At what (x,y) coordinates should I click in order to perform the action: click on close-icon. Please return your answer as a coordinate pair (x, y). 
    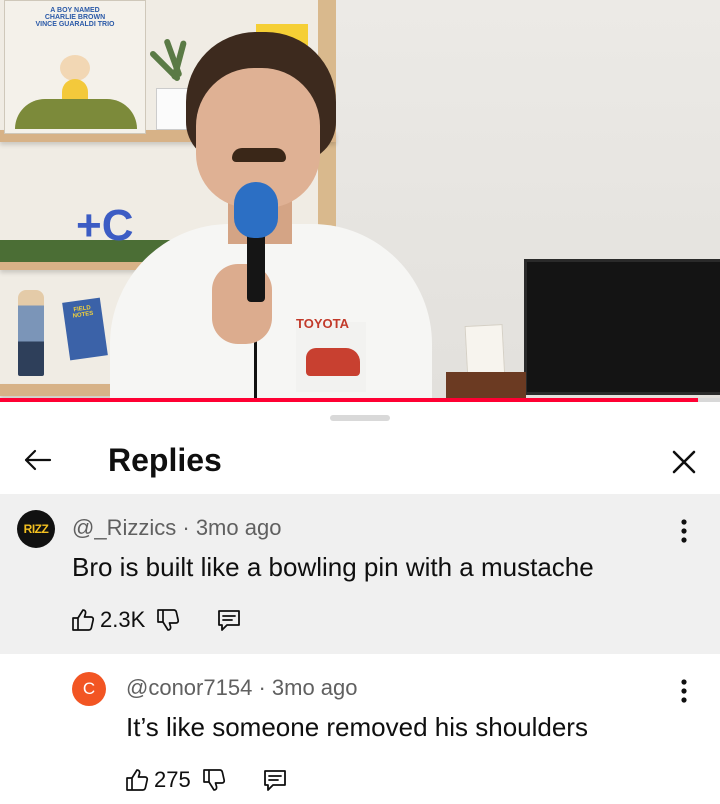
    Looking at the image, I should click on (684, 462).